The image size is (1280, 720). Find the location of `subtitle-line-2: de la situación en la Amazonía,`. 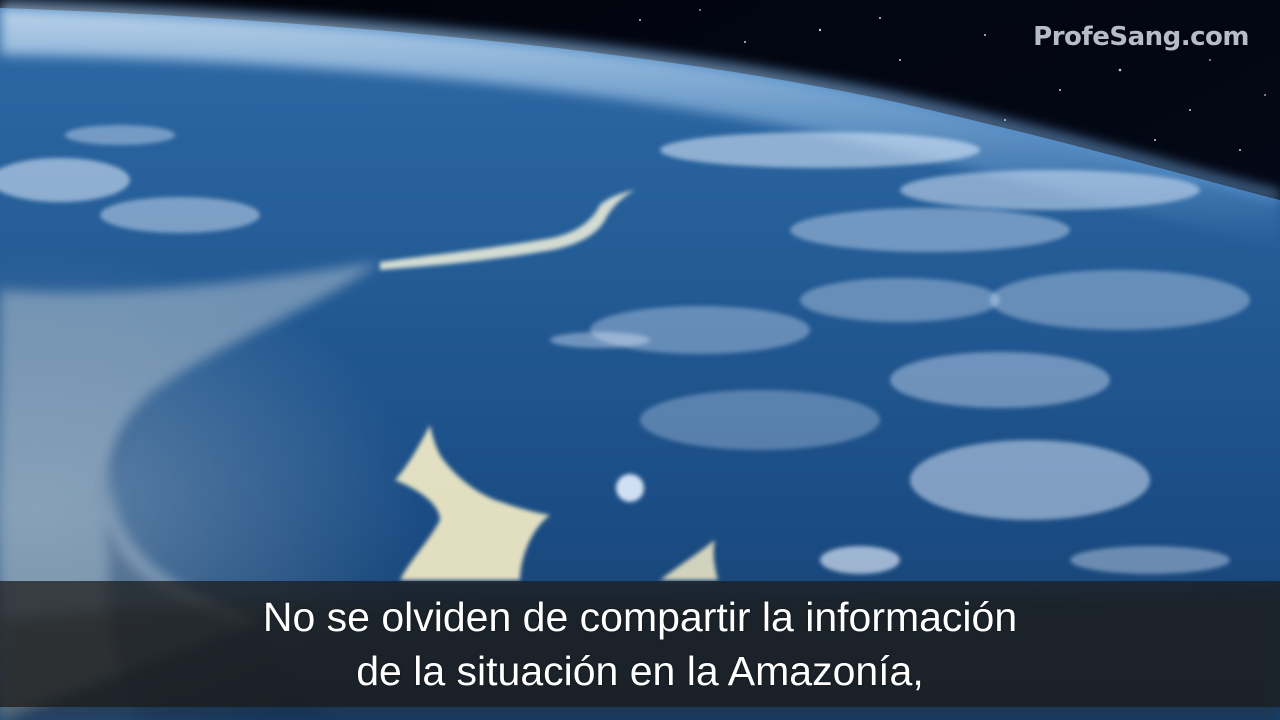

subtitle-line-2: de la situación en la Amazonía, is located at coordinates (640, 671).